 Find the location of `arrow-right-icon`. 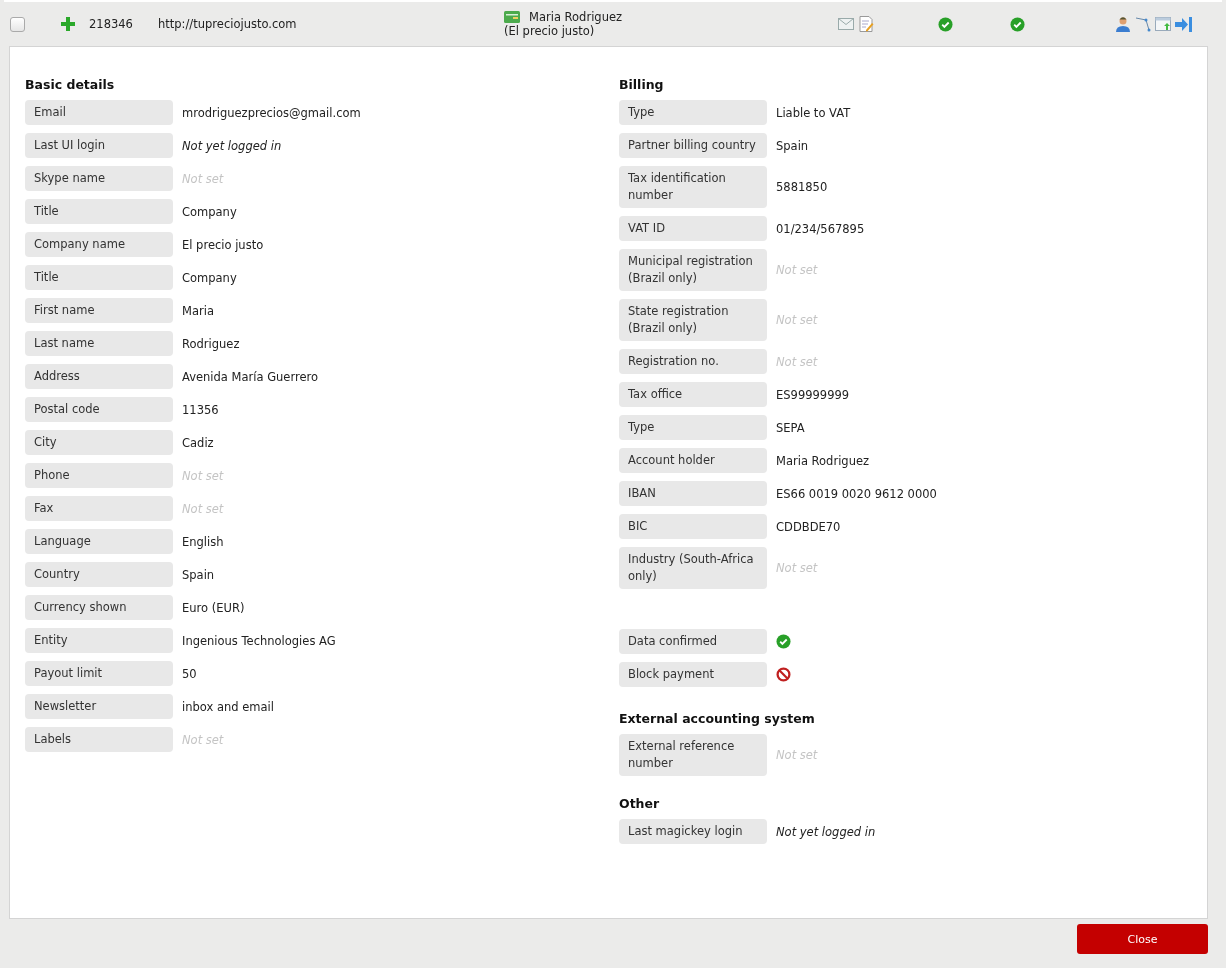

arrow-right-icon is located at coordinates (1183, 24).